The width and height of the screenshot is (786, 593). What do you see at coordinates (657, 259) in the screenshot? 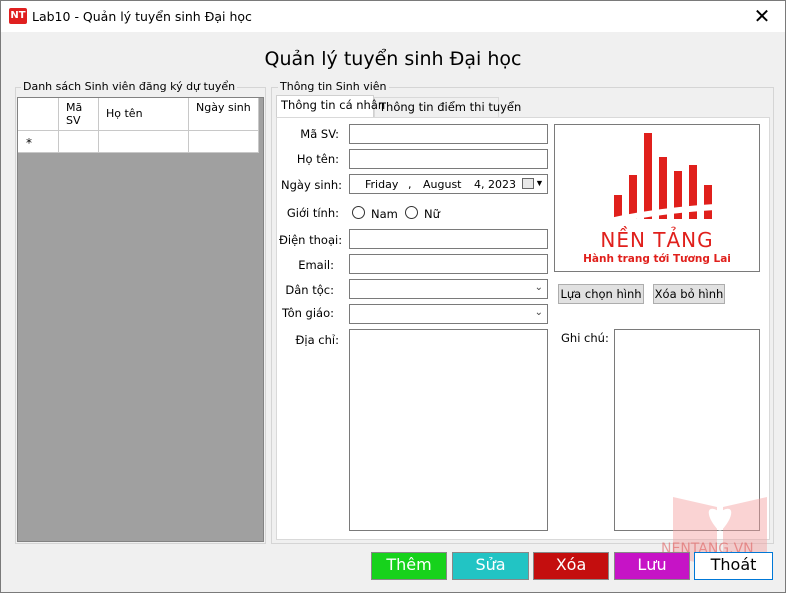
I see `logo-subtitle: Hành trang tới Tương Lai` at bounding box center [657, 259].